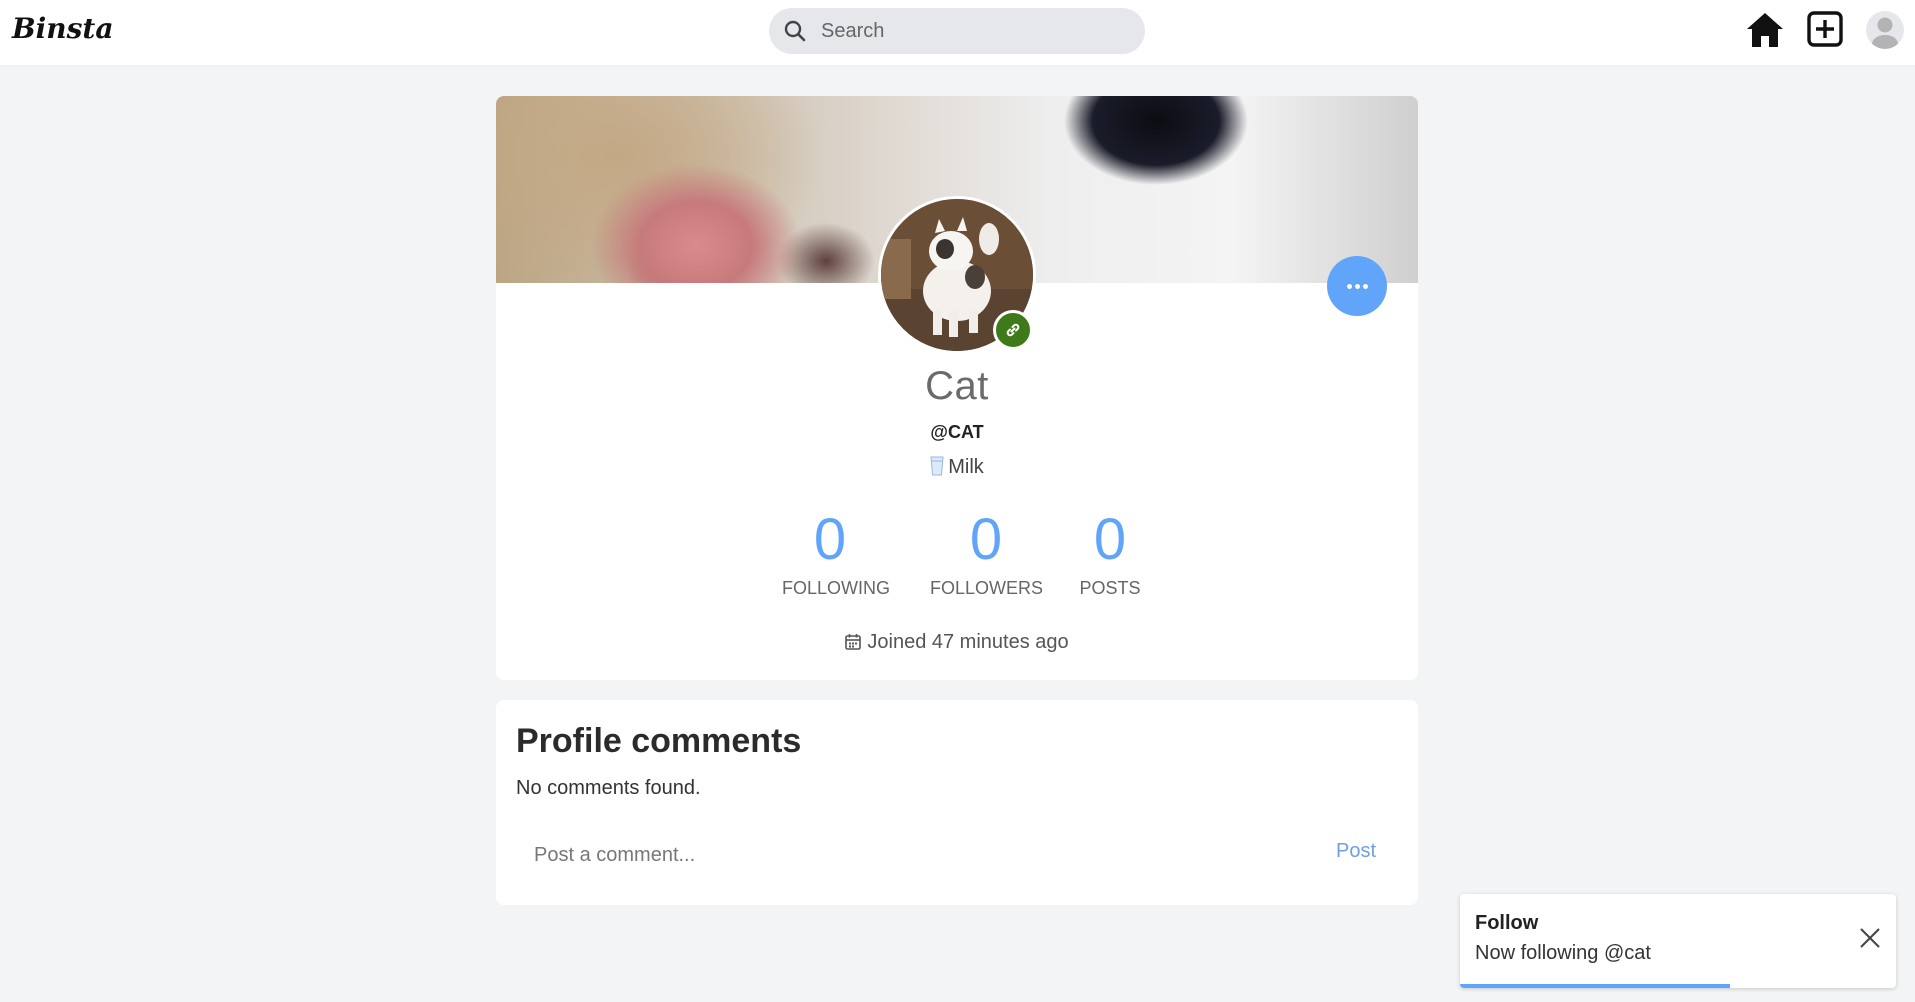 The image size is (1915, 1002). I want to click on link-icon, so click(1013, 330).